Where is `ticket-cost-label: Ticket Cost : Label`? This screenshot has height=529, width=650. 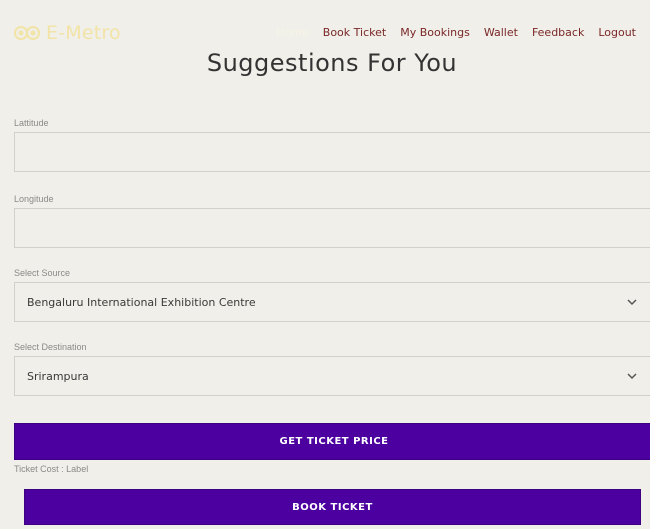 ticket-cost-label: Ticket Cost : Label is located at coordinates (51, 469).